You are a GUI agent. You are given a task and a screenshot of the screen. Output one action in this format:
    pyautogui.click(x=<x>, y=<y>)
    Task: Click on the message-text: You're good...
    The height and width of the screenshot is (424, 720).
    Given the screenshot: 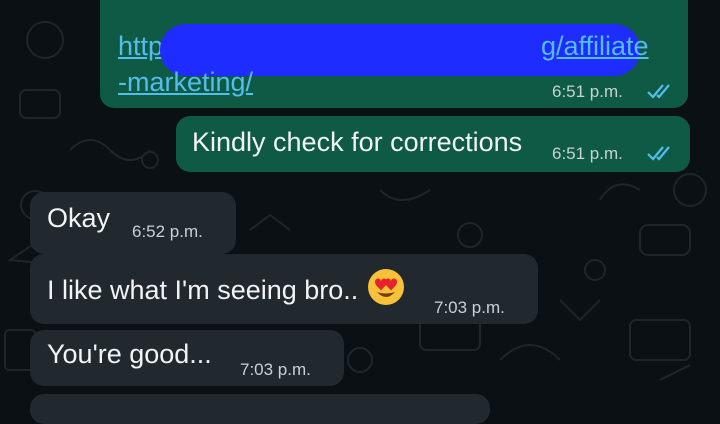 What is the action you would take?
    pyautogui.click(x=129, y=354)
    